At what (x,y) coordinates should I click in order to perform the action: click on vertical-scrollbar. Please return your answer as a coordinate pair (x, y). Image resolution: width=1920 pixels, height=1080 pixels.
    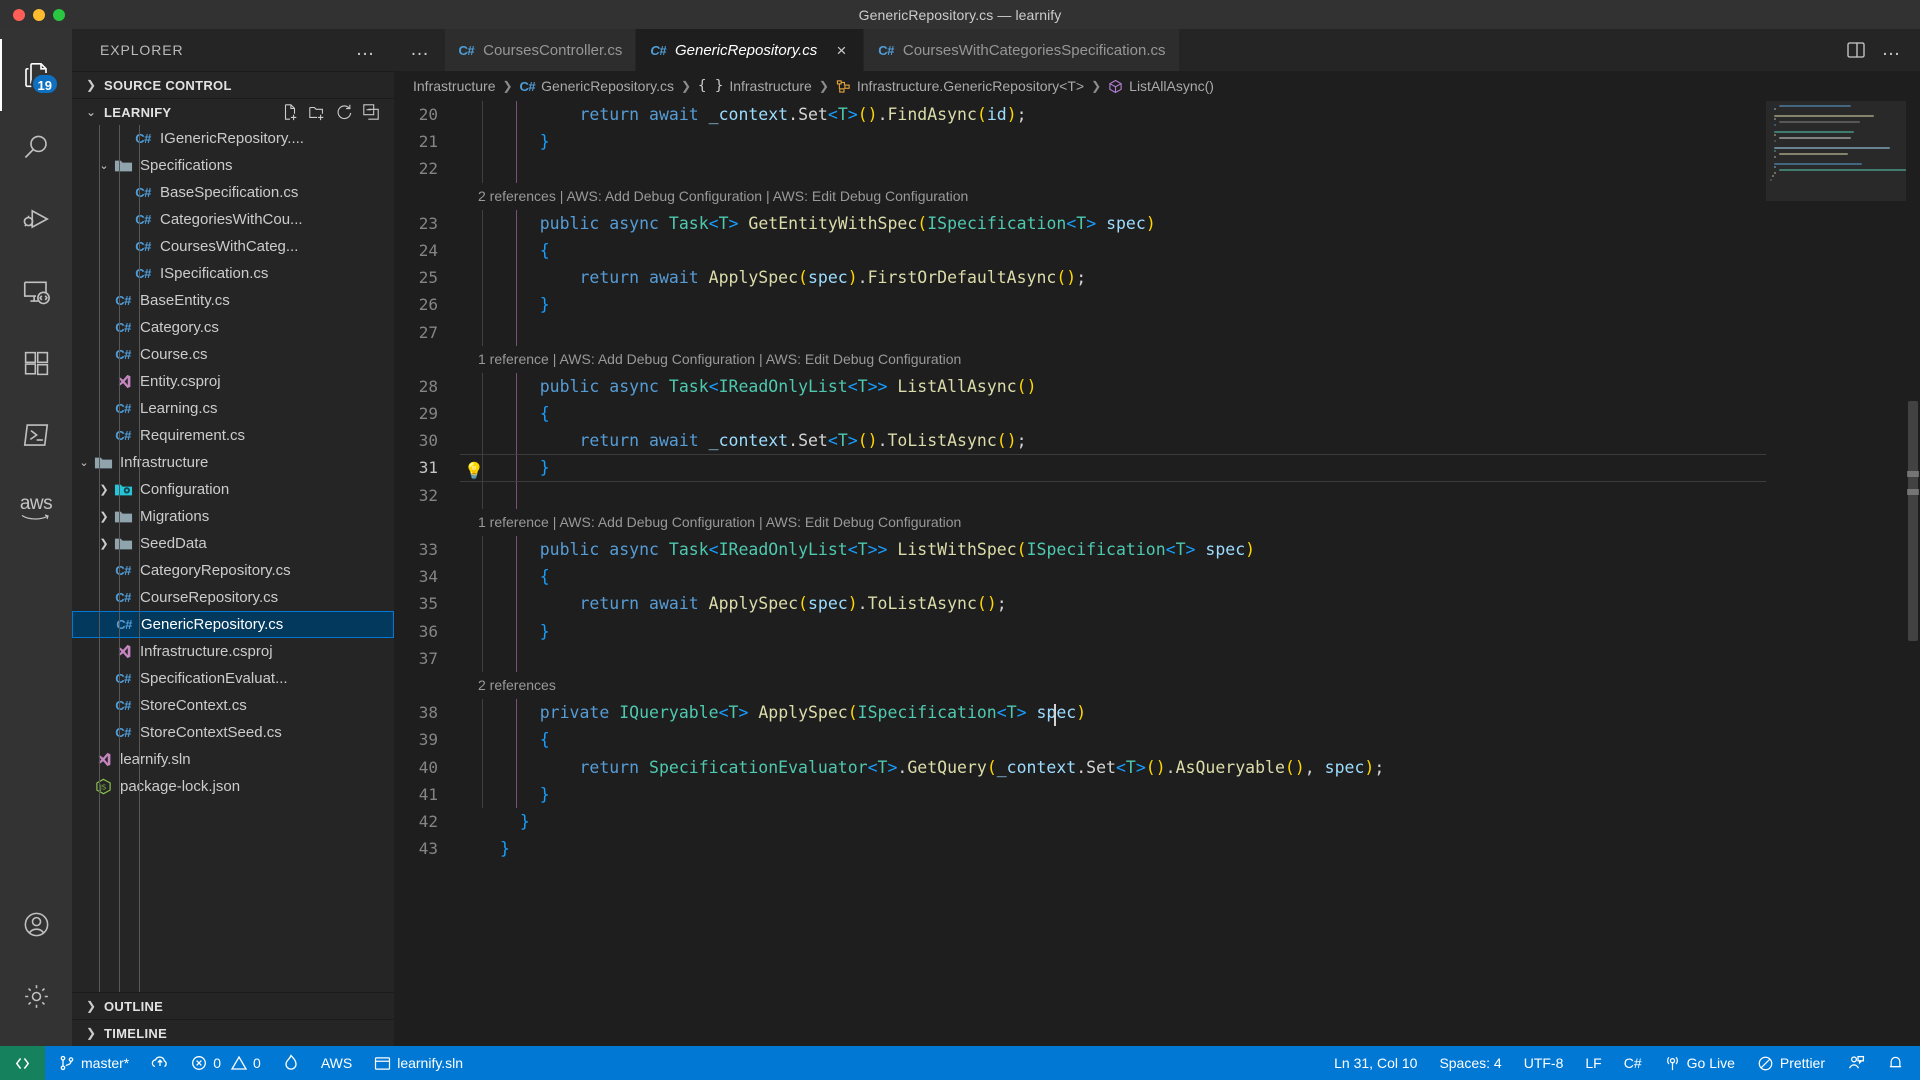
    Looking at the image, I should click on (1913, 573).